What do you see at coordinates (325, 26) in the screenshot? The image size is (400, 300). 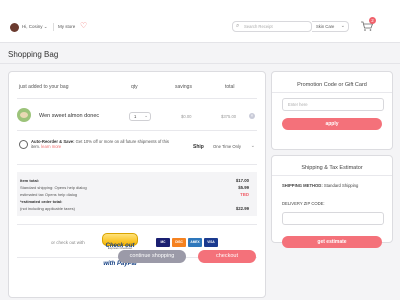 I see `category-value: Skin Care` at bounding box center [325, 26].